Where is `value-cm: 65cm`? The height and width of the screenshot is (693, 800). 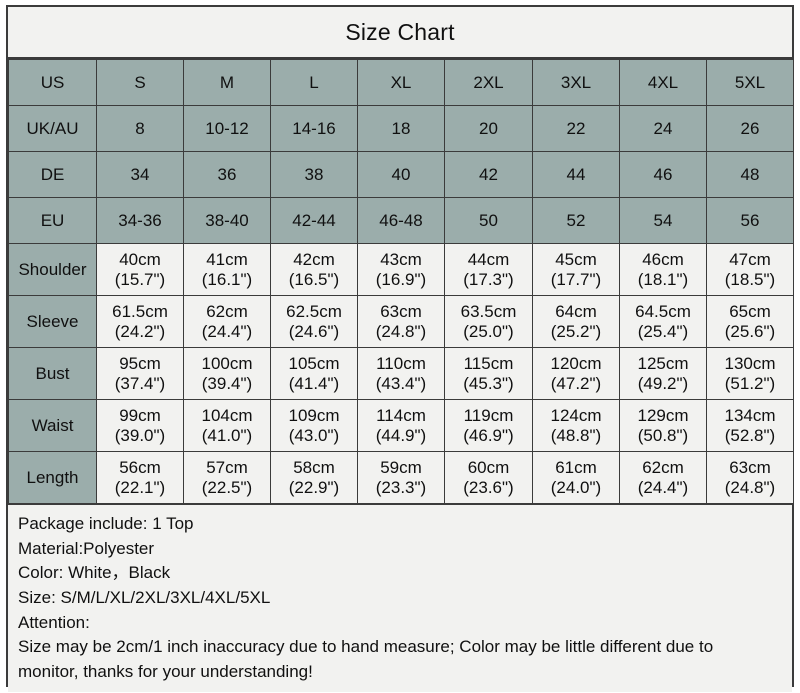
value-cm: 65cm is located at coordinates (750, 312).